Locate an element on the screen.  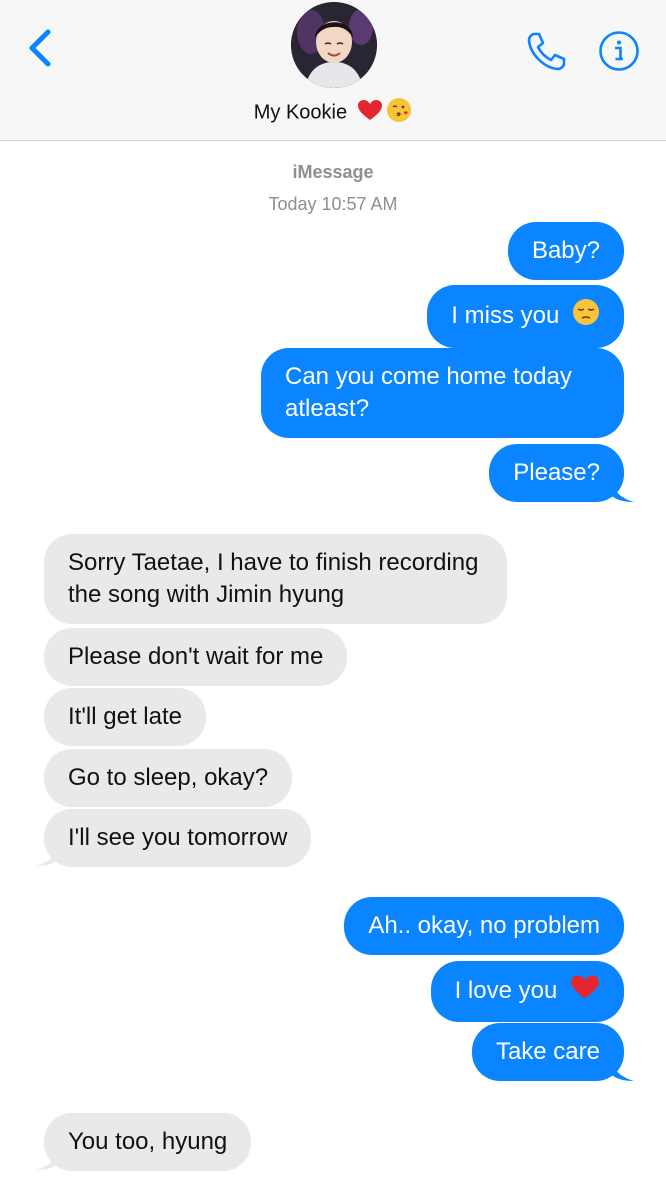
received-message: You too, hyung is located at coordinates (148, 1142).